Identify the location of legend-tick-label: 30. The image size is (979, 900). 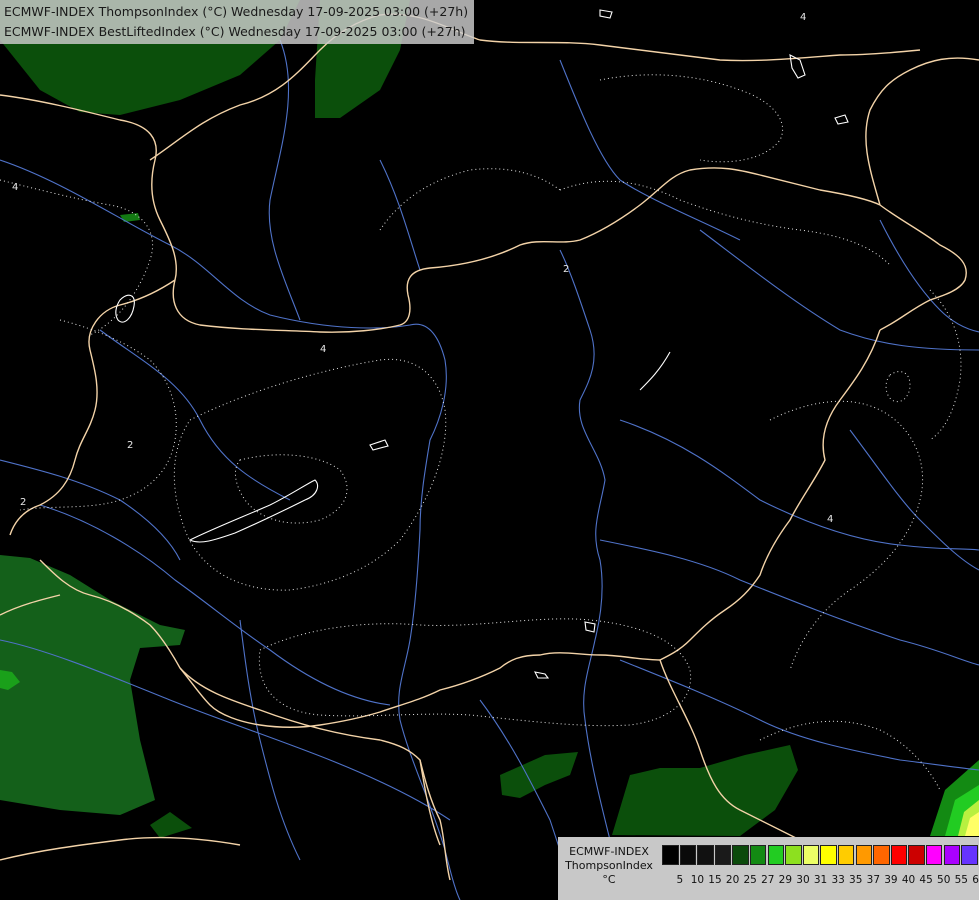
(803, 880).